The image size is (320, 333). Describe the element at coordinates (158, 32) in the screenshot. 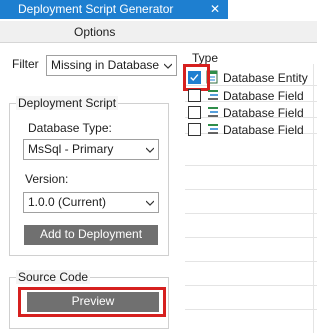

I see `menu-bar: Options` at that location.